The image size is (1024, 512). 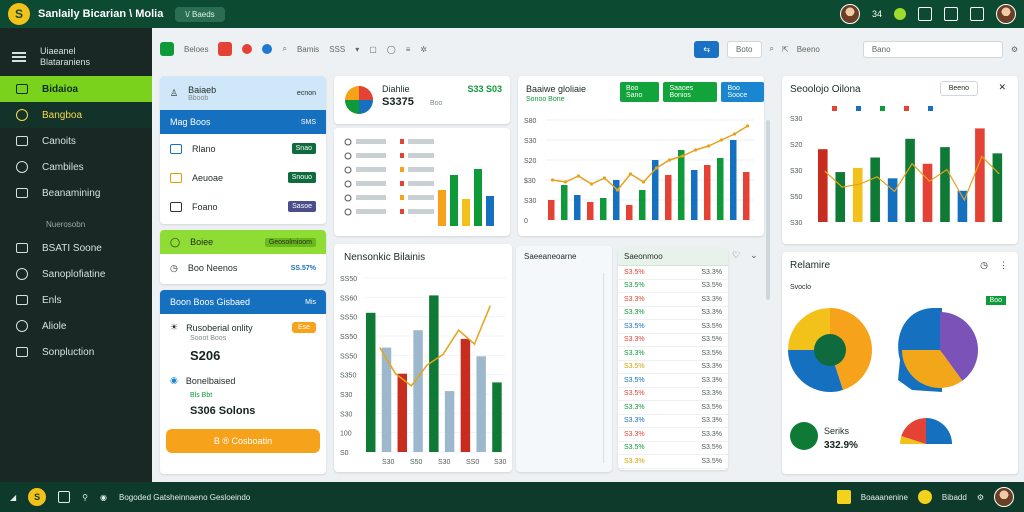 I want to click on circle-icon: ◯, so click(x=175, y=241).